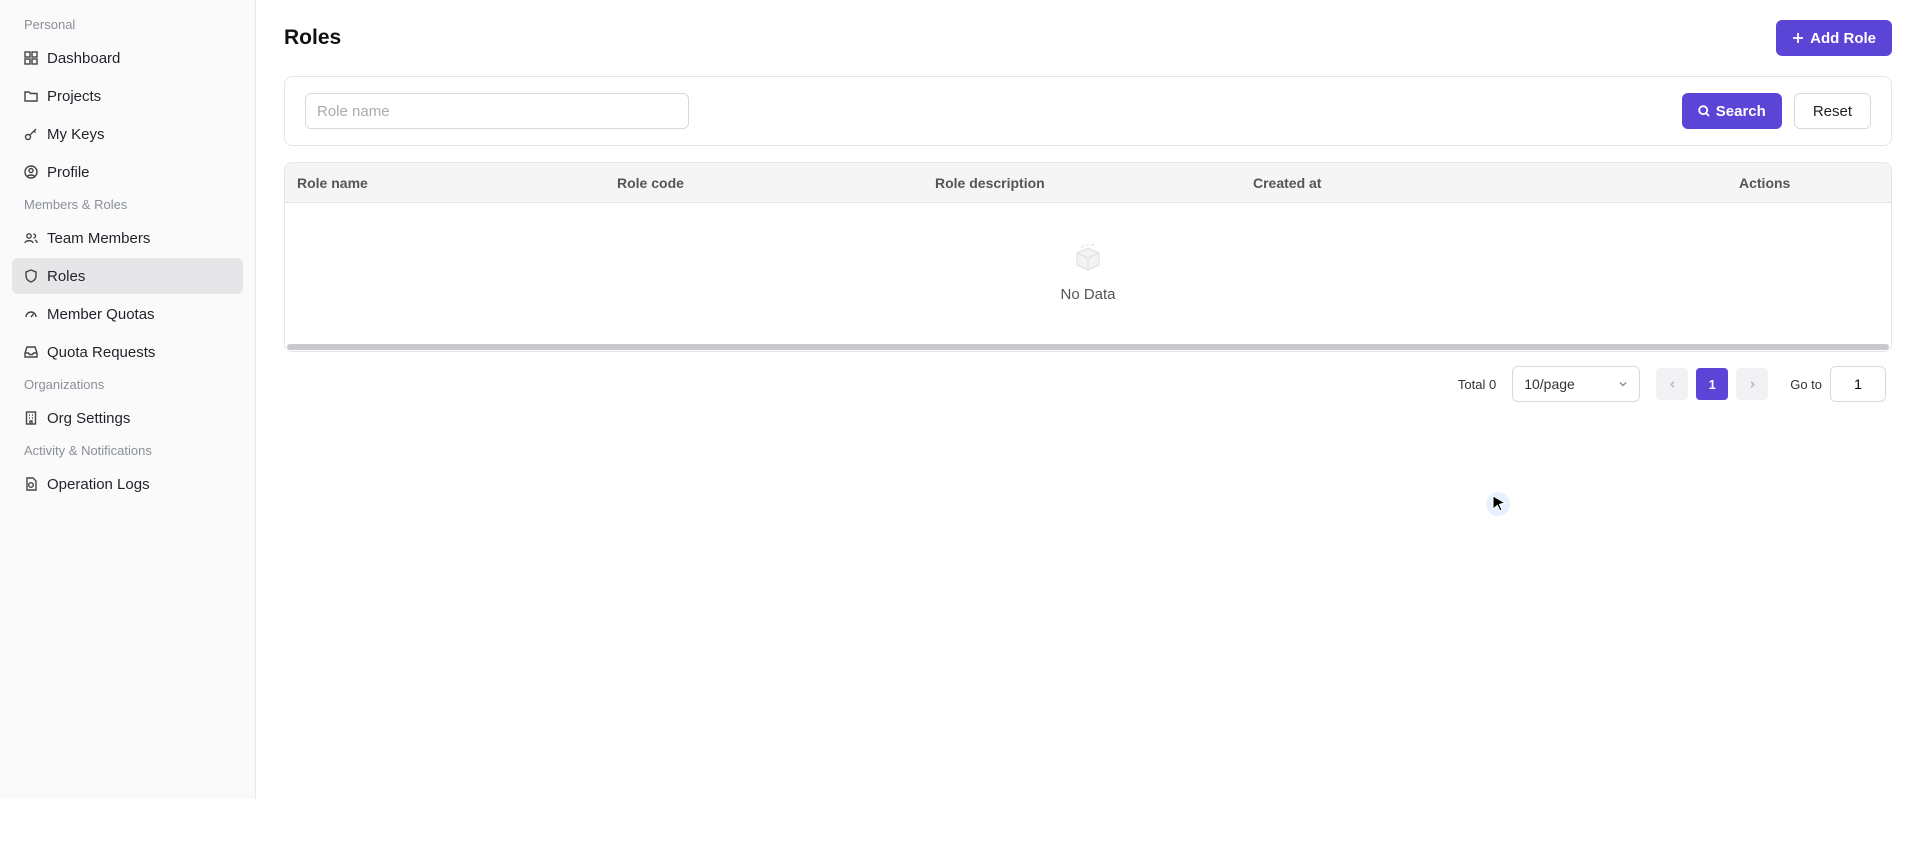 This screenshot has height=857, width=1920. Describe the element at coordinates (99, 238) in the screenshot. I see `sidebar-item-label: Team Members` at that location.